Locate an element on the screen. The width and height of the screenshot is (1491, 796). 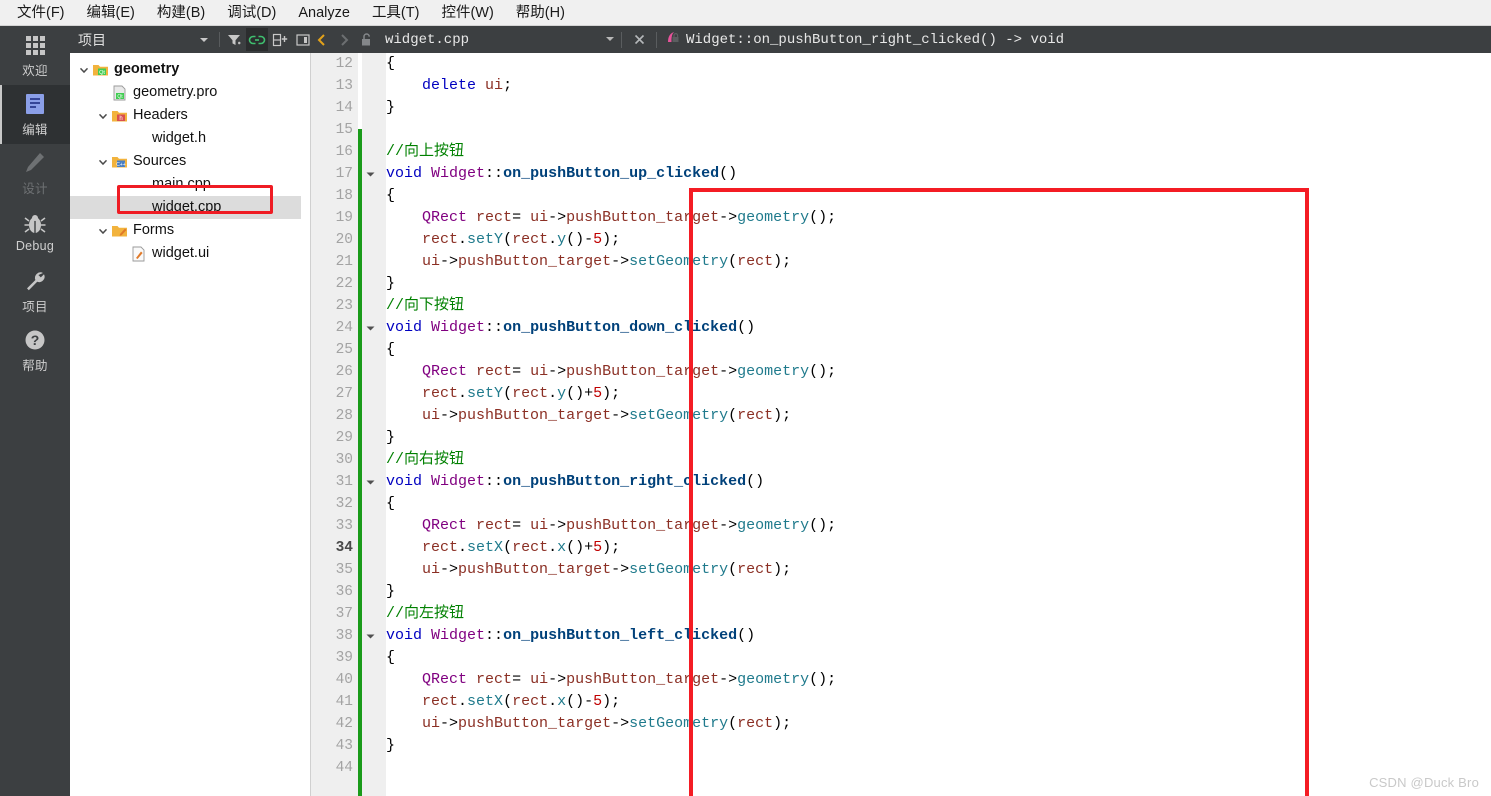
code-line: 41 rect.setX(rect.x()-5); is located at coordinates (901, 702).